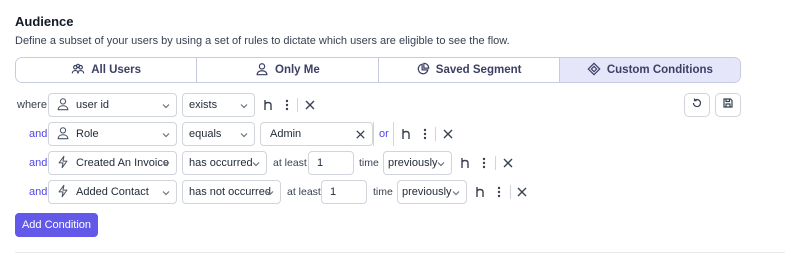 Image resolution: width=800 pixels, height=254 pixels. Describe the element at coordinates (87, 134) in the screenshot. I see `field-select-value: Role` at that location.